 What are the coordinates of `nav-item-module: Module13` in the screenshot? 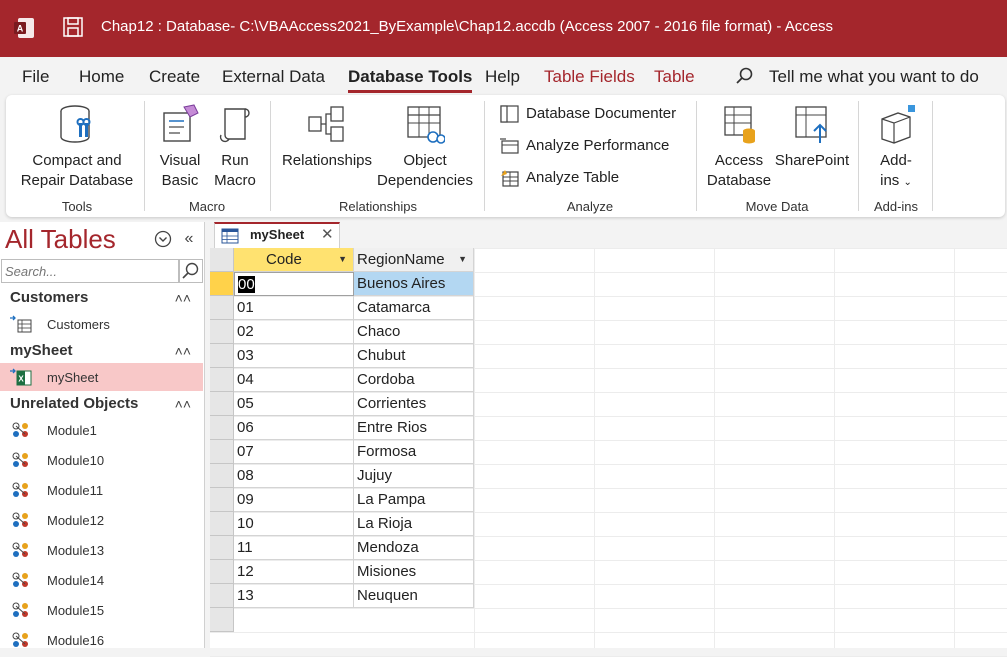 It's located at (101, 550).